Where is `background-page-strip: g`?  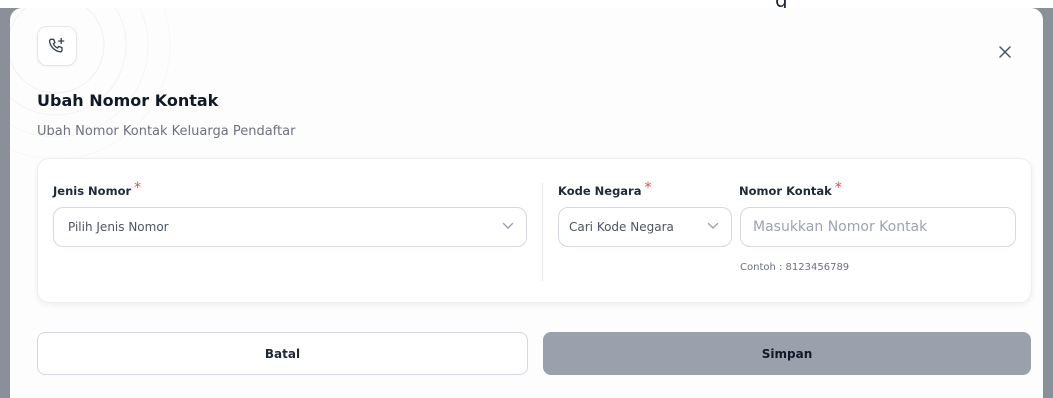
background-page-strip: g is located at coordinates (526, 6).